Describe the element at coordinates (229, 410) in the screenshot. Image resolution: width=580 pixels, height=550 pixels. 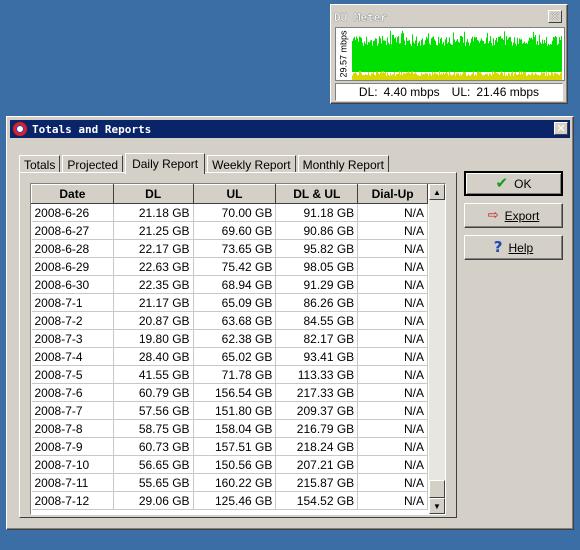
I see `table-row: 2008-7-7 57.56 GB 151.80 GB 209.37 GB N/A` at that location.